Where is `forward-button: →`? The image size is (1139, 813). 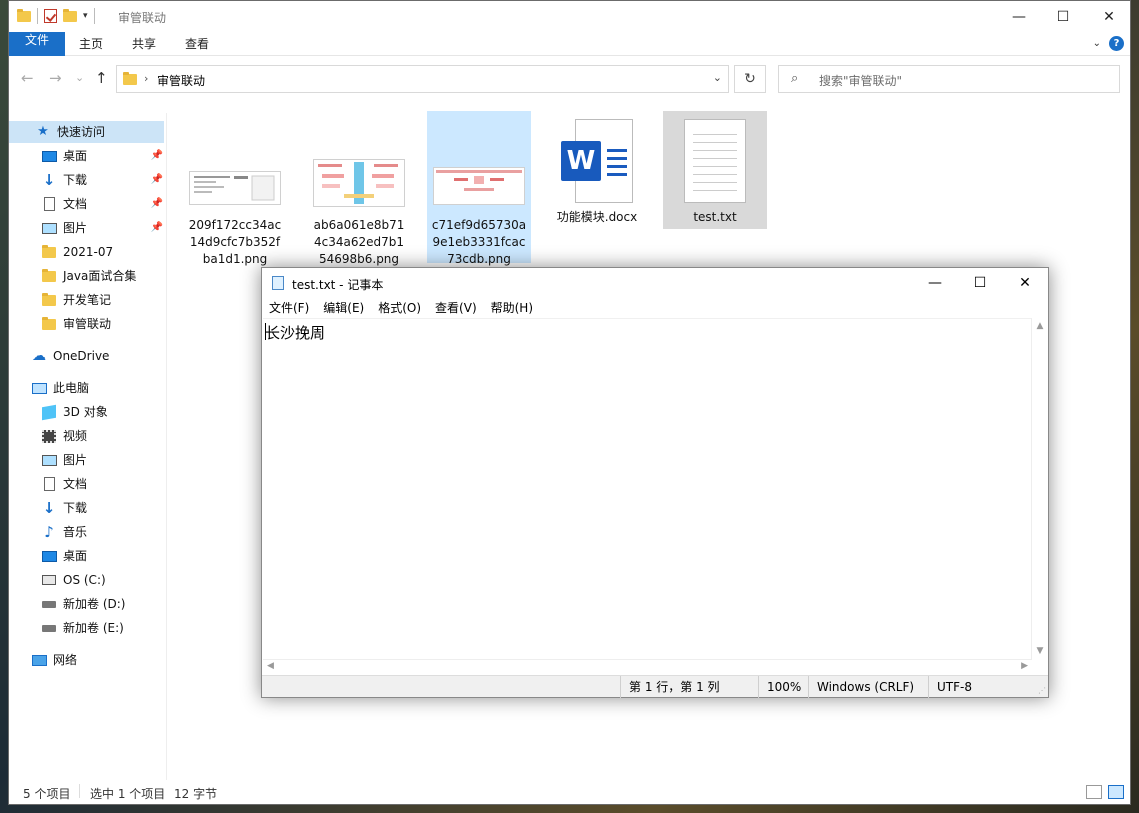
forward-button: → is located at coordinates (55, 78).